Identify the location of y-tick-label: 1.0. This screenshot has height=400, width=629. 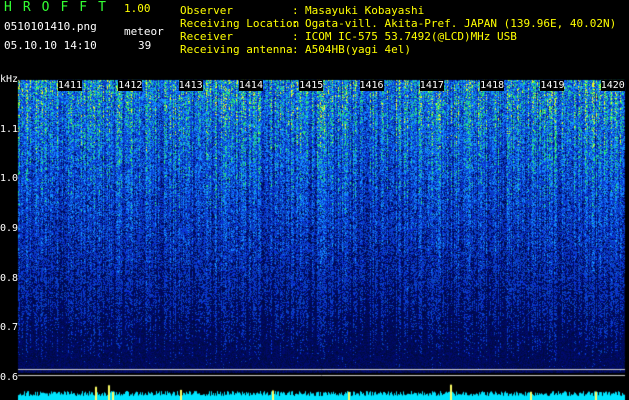
(9, 178).